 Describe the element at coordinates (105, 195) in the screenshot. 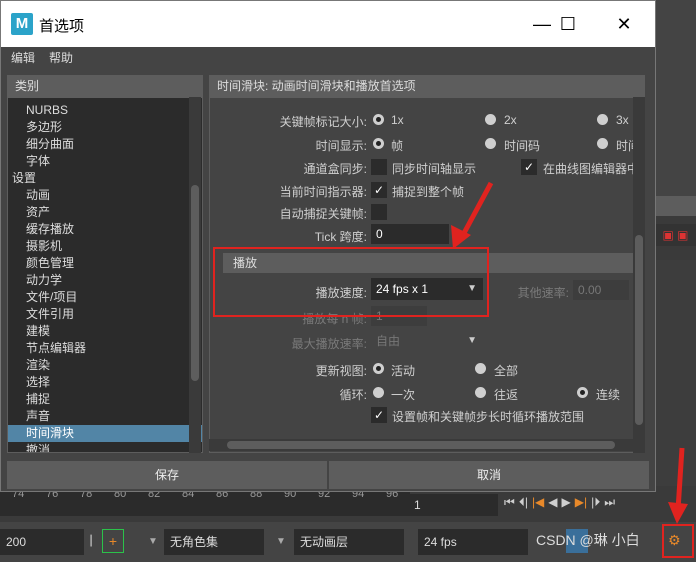

I see `category-item: 动画` at that location.